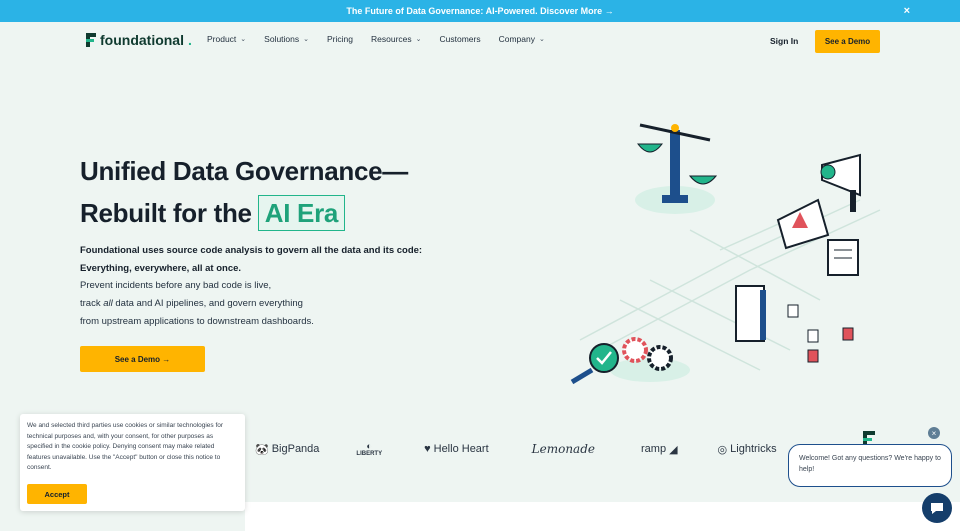  Describe the element at coordinates (722, 449) in the screenshot. I see `lightricks-icon: ◎` at that location.